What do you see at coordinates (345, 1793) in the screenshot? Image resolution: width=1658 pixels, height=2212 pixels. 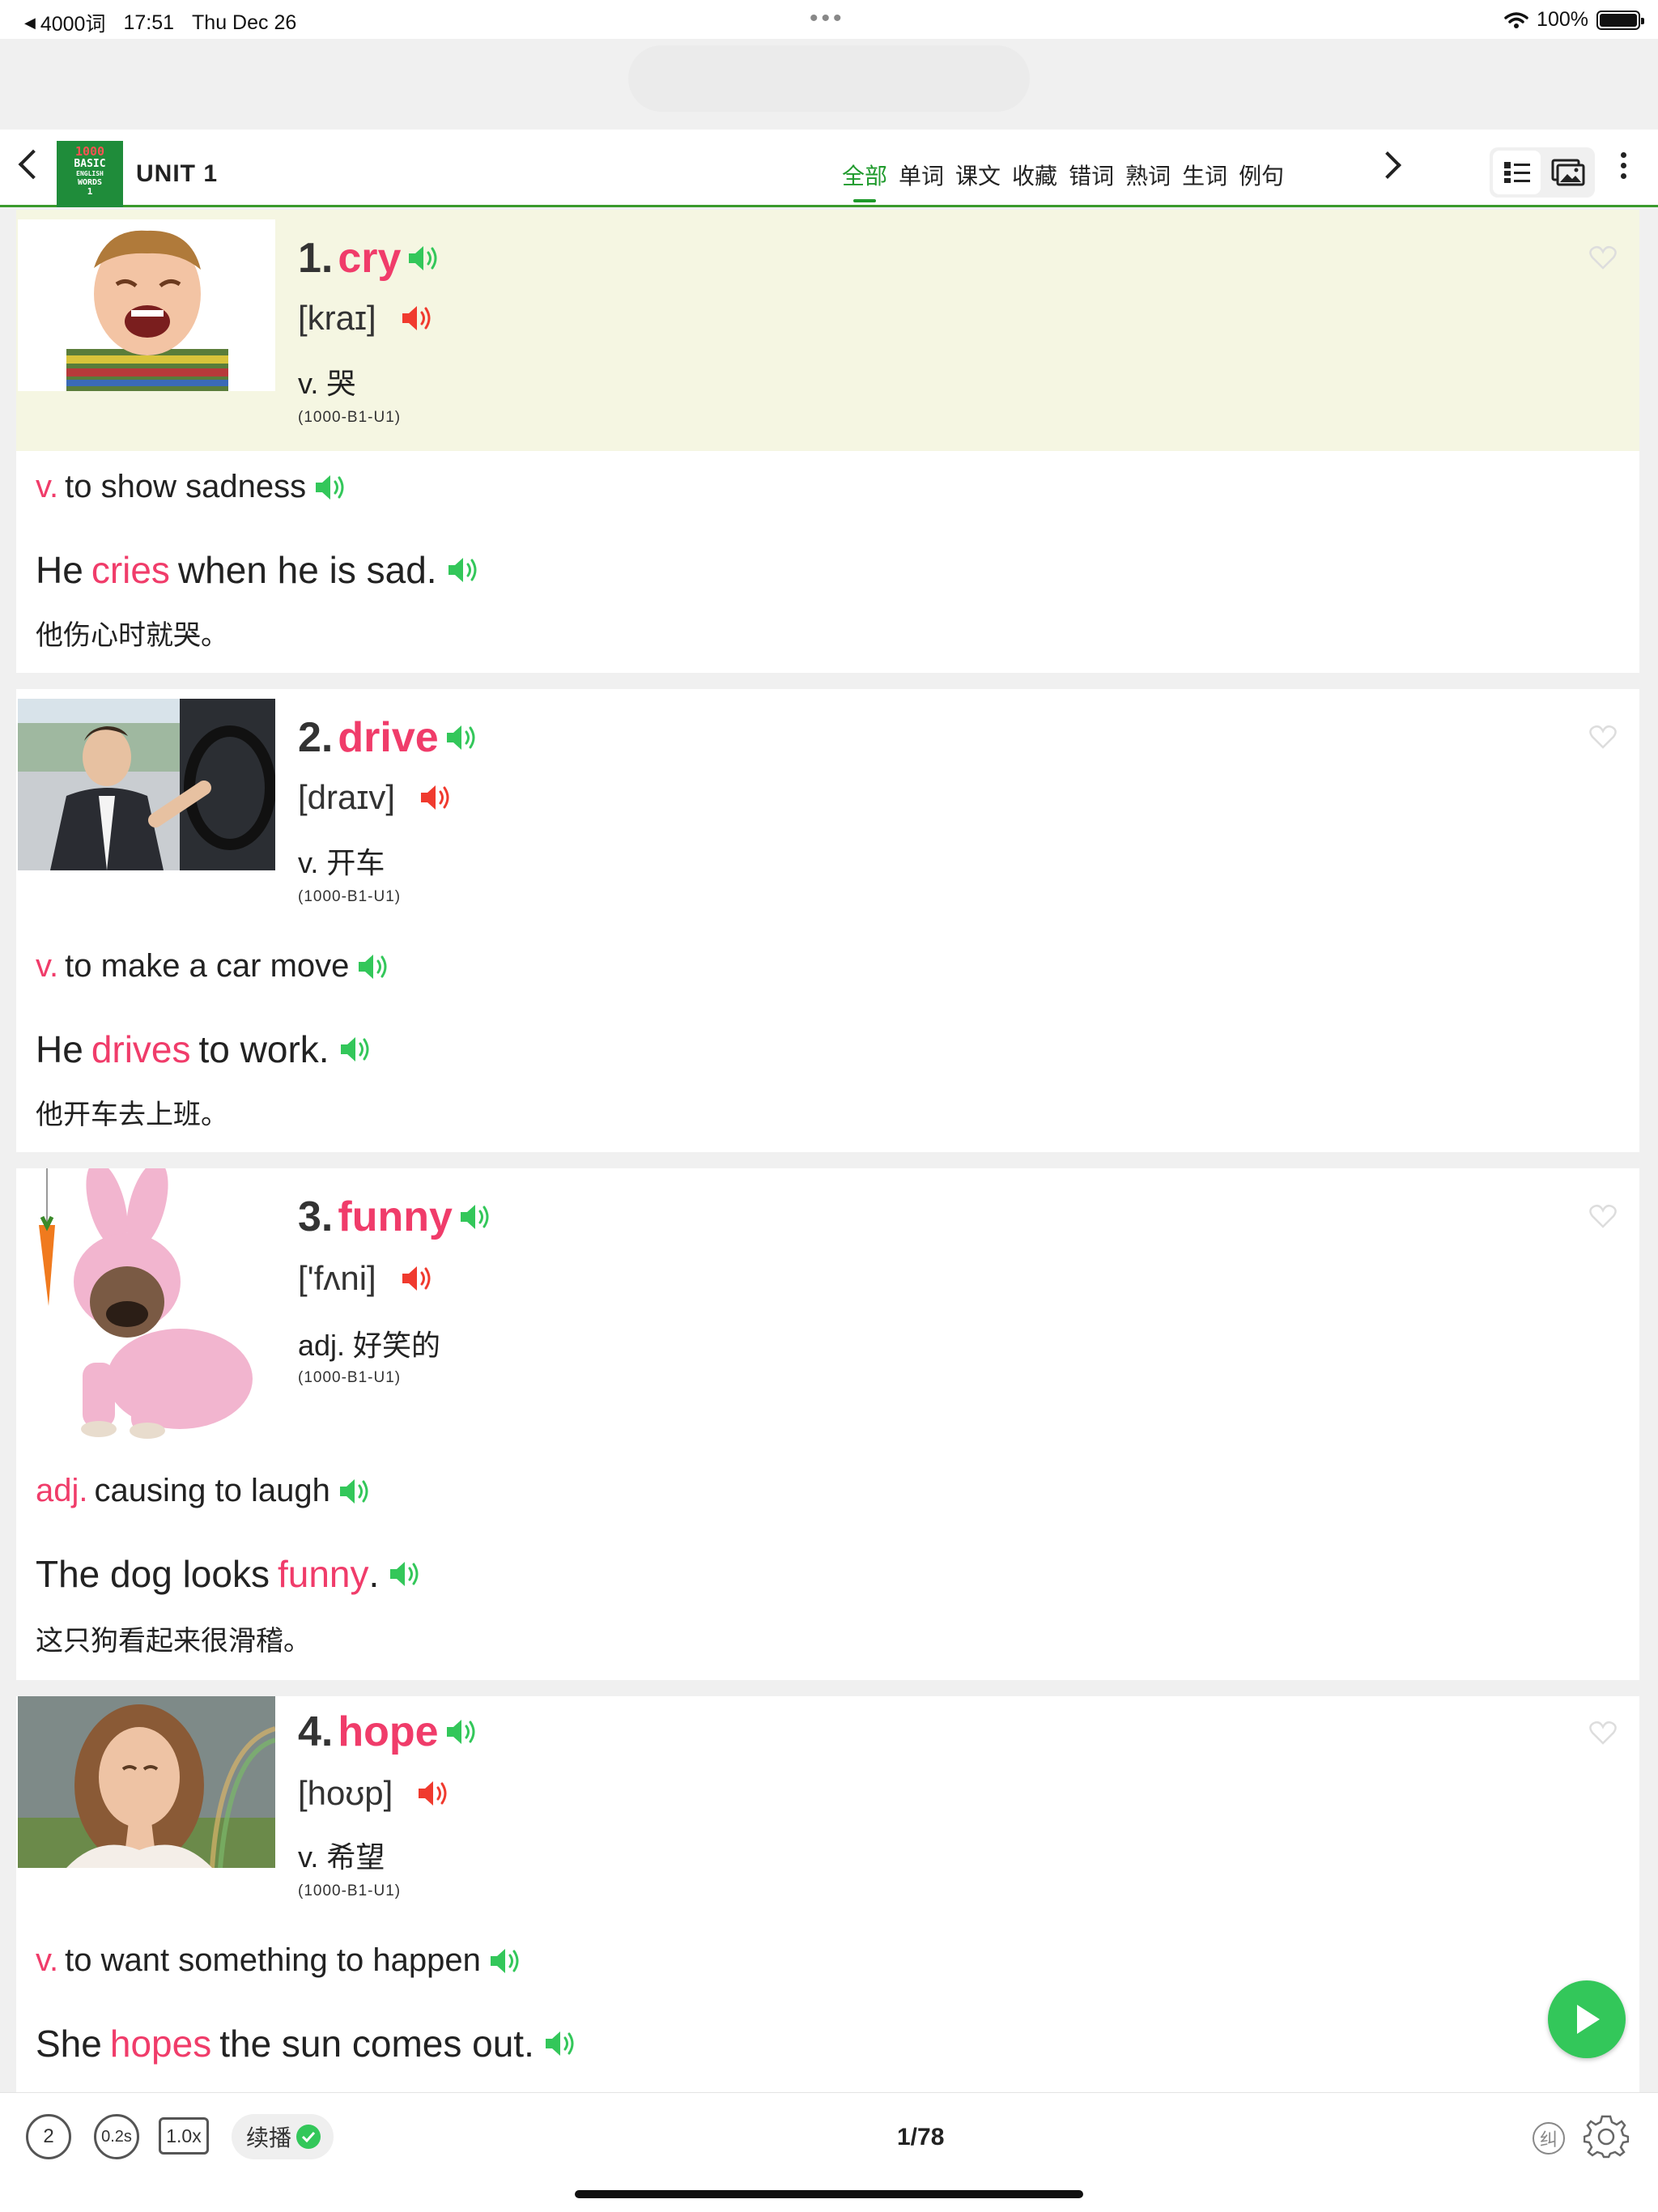 I see `phonetic: [hoʊp]` at bounding box center [345, 1793].